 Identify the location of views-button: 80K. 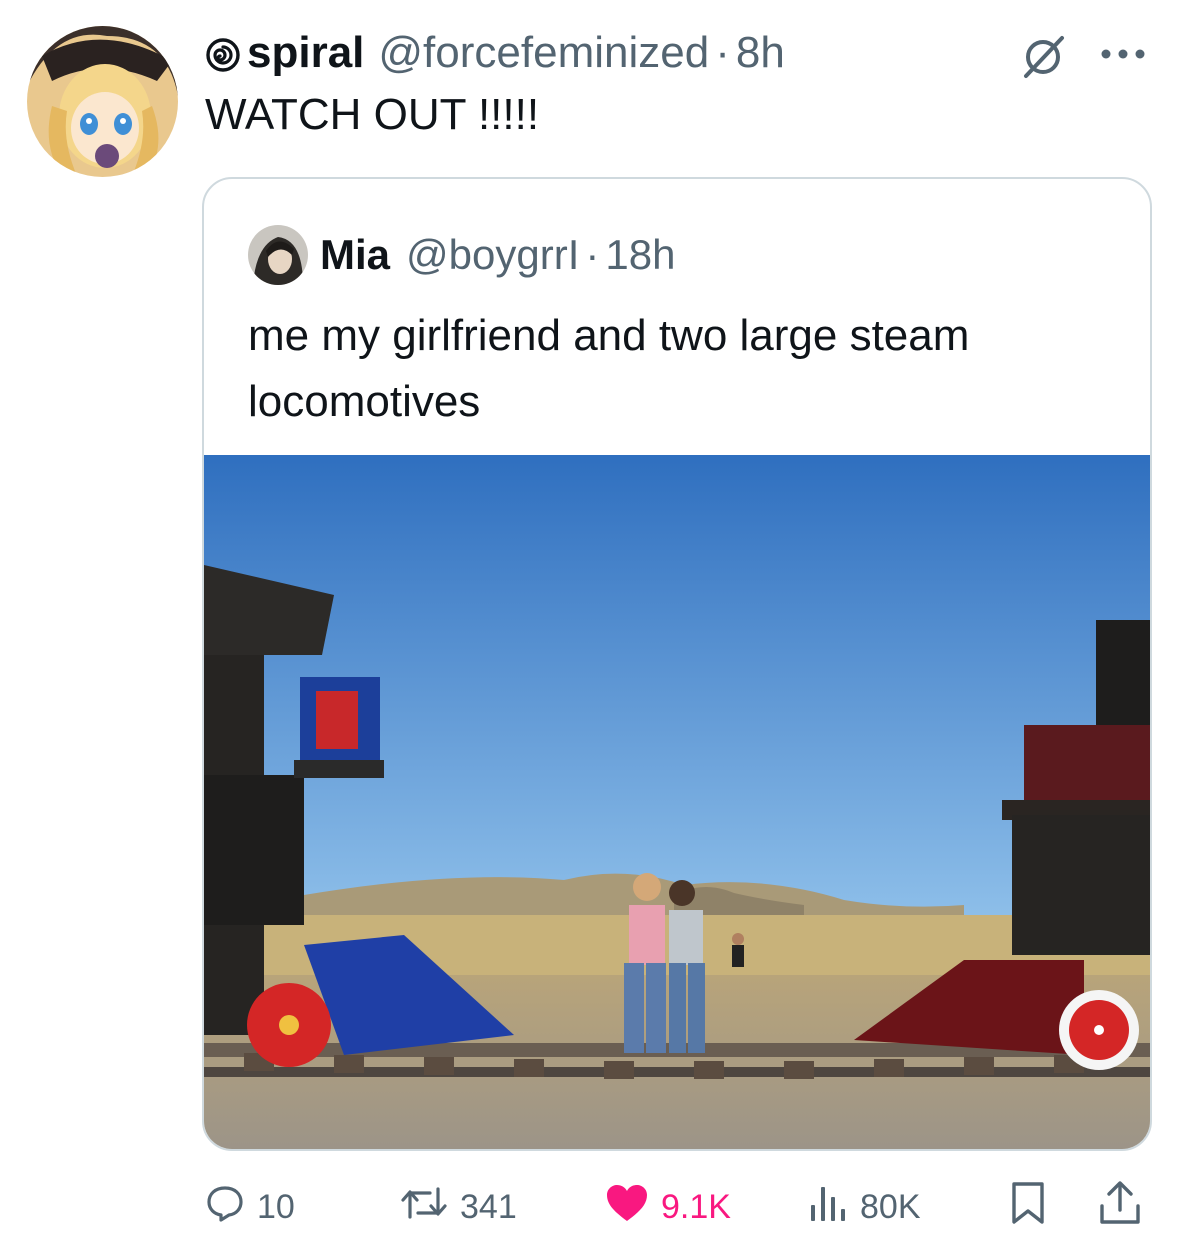
(864, 1207).